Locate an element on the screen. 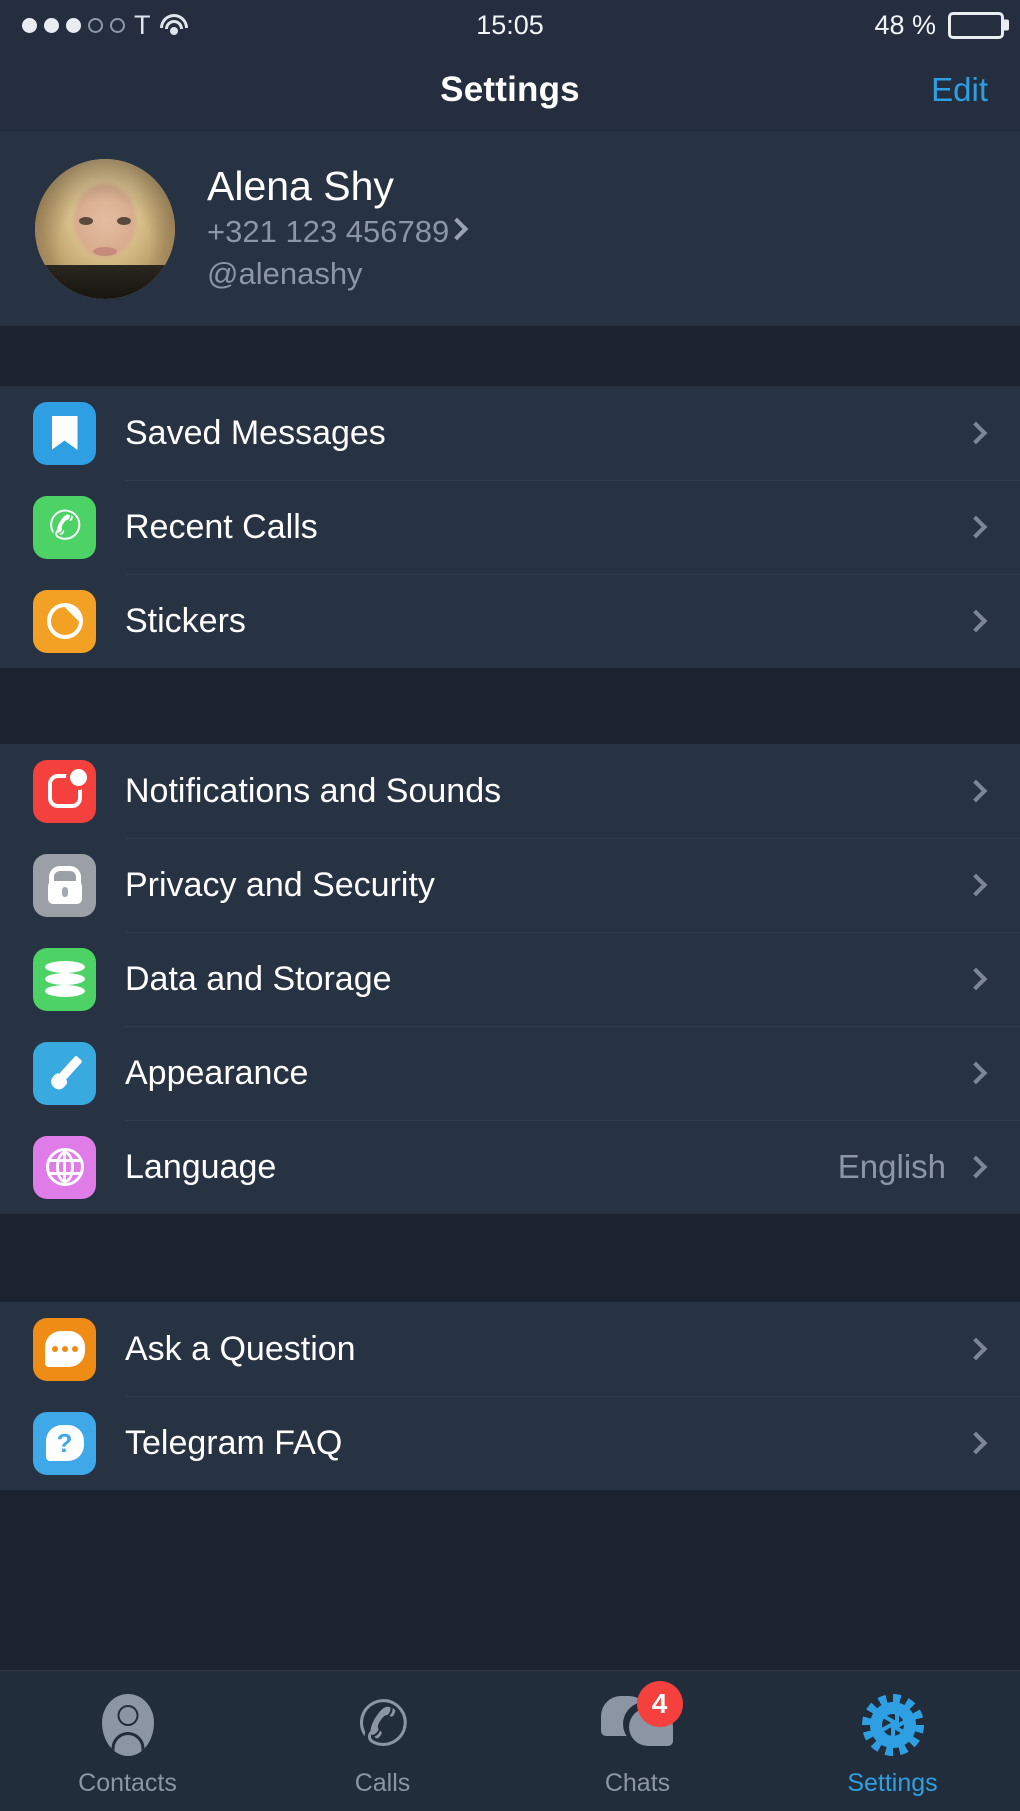 The height and width of the screenshot is (1811, 1020). notification-icon is located at coordinates (64, 791).